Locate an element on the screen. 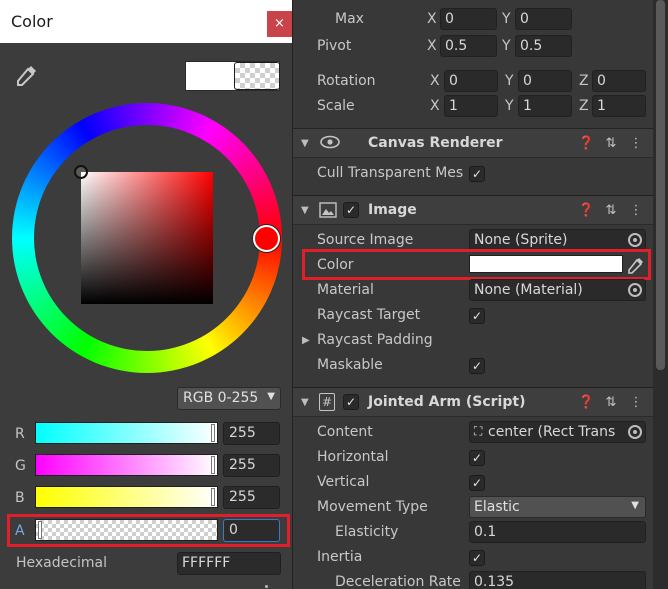 The image size is (668, 589). pivot-y-field: 0.5 is located at coordinates (543, 46).